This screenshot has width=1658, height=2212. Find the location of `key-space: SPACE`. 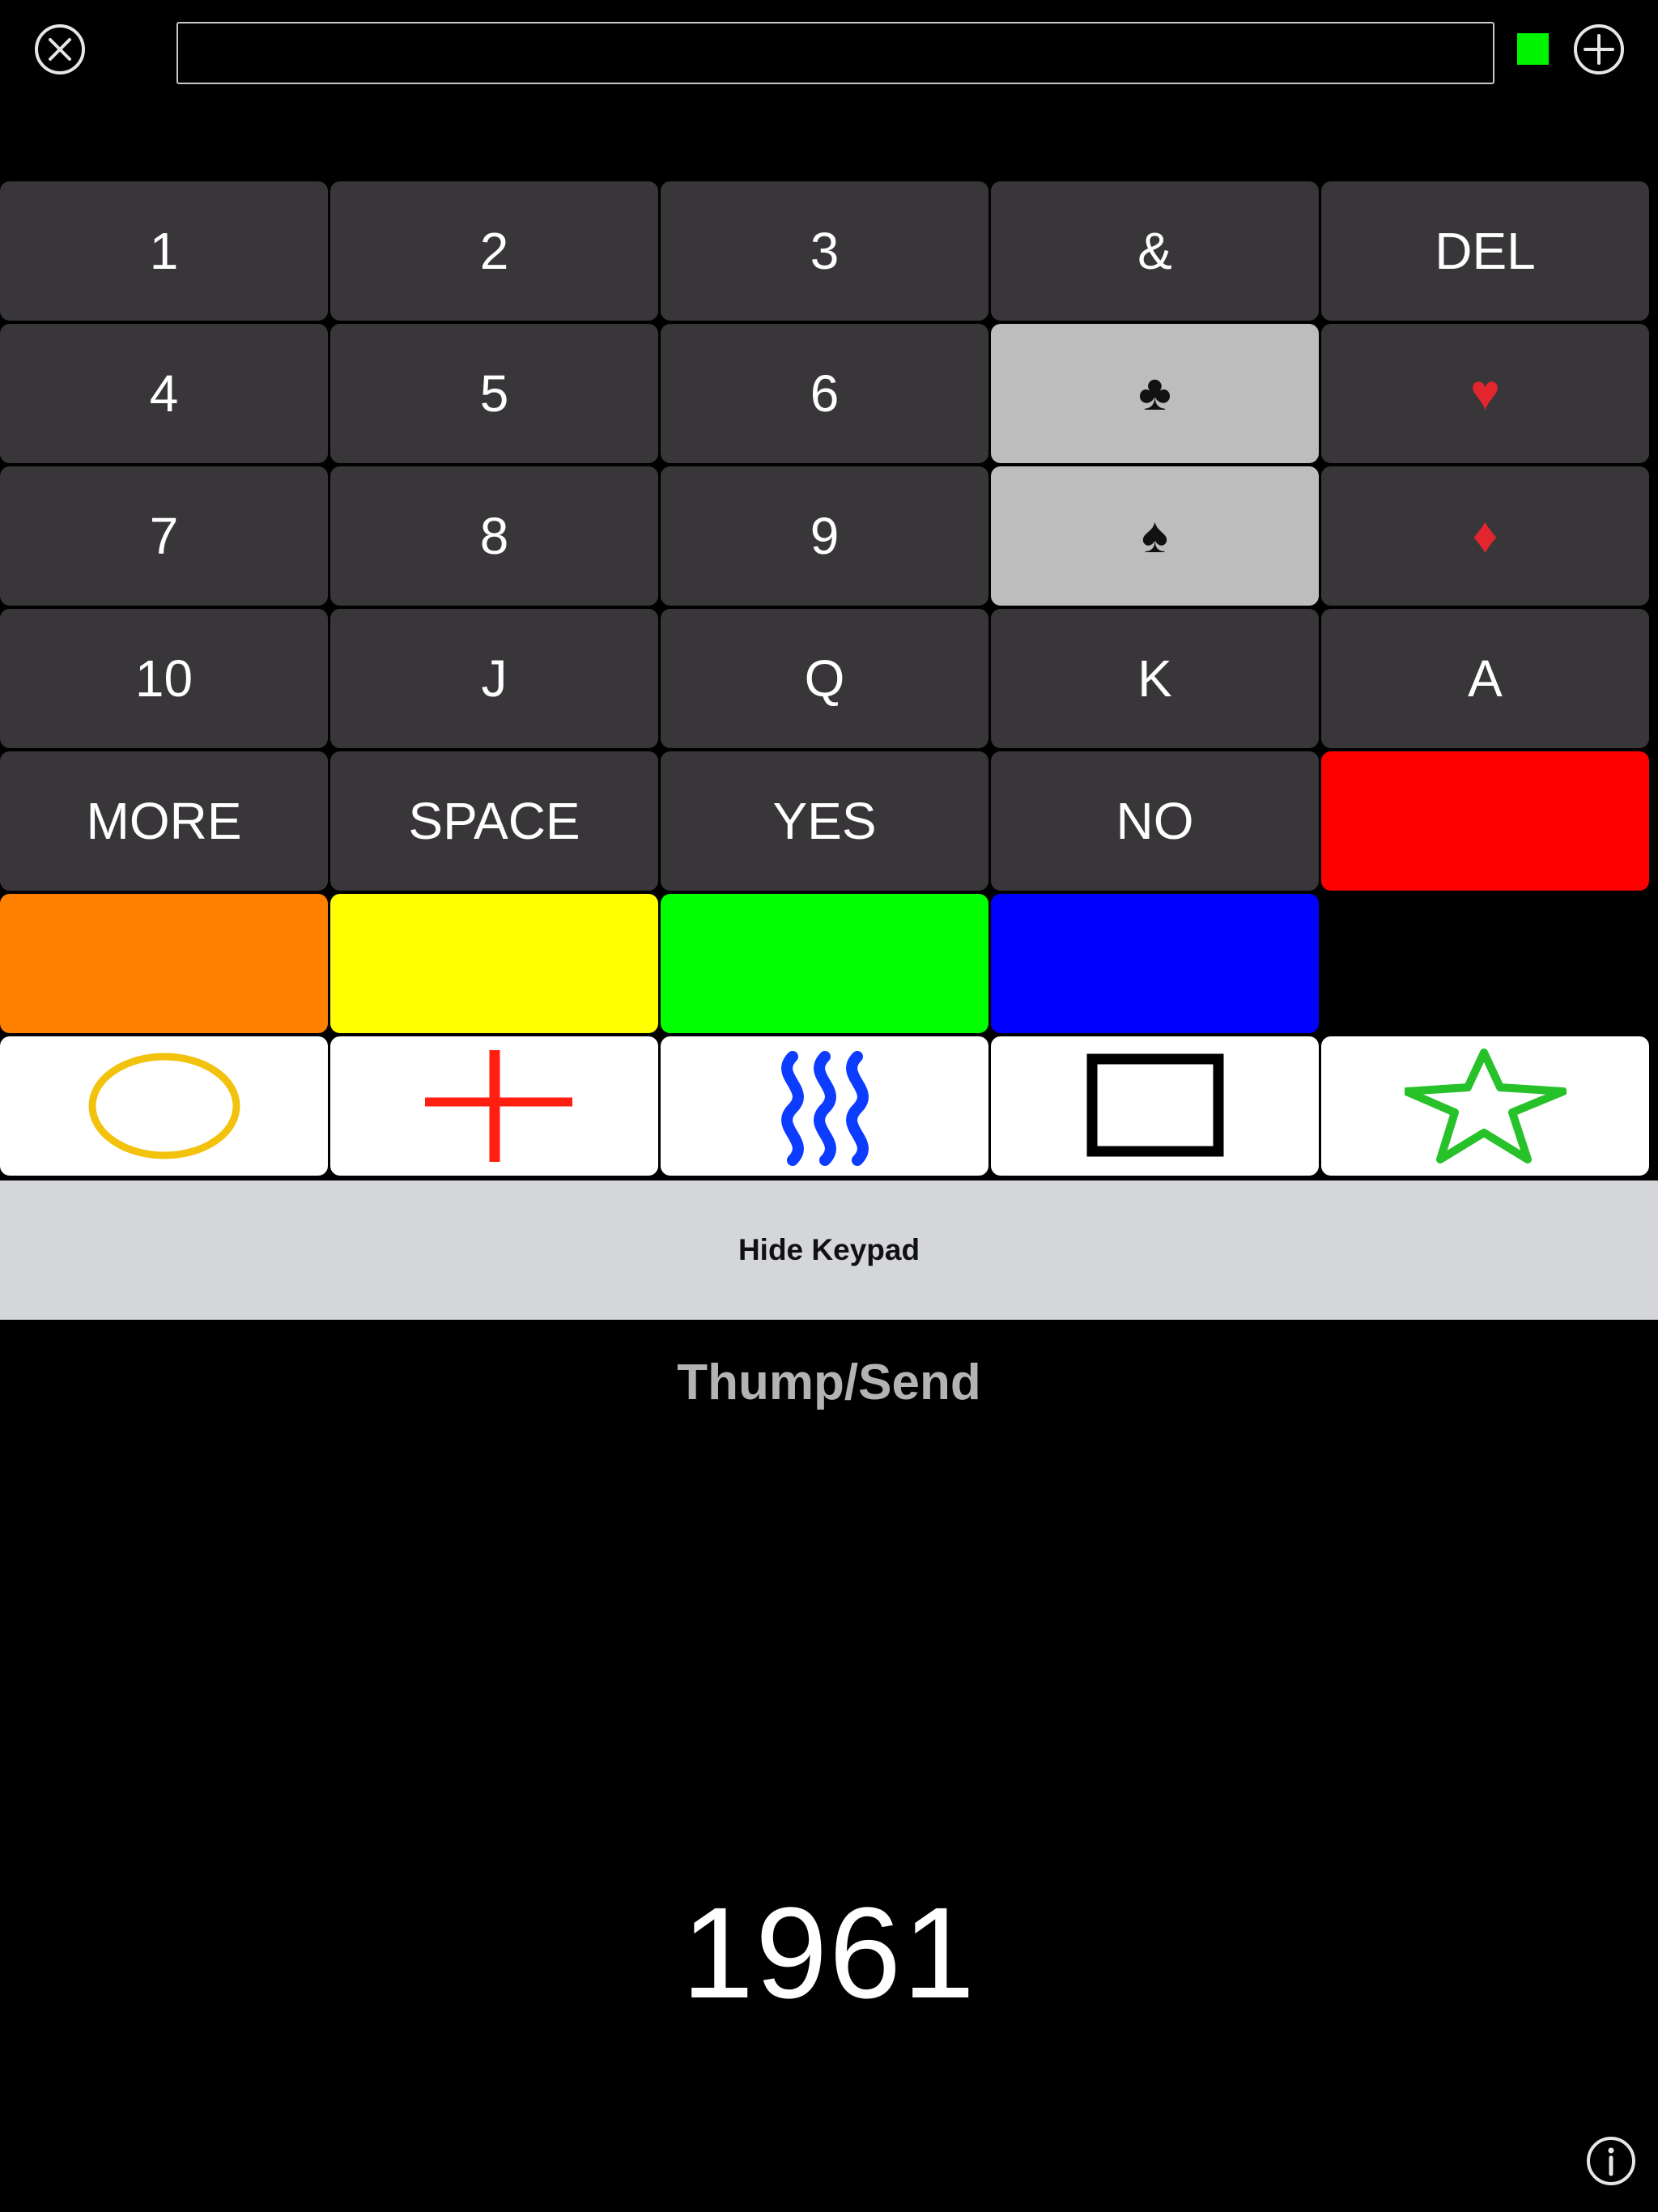

key-space: SPACE is located at coordinates (494, 821).